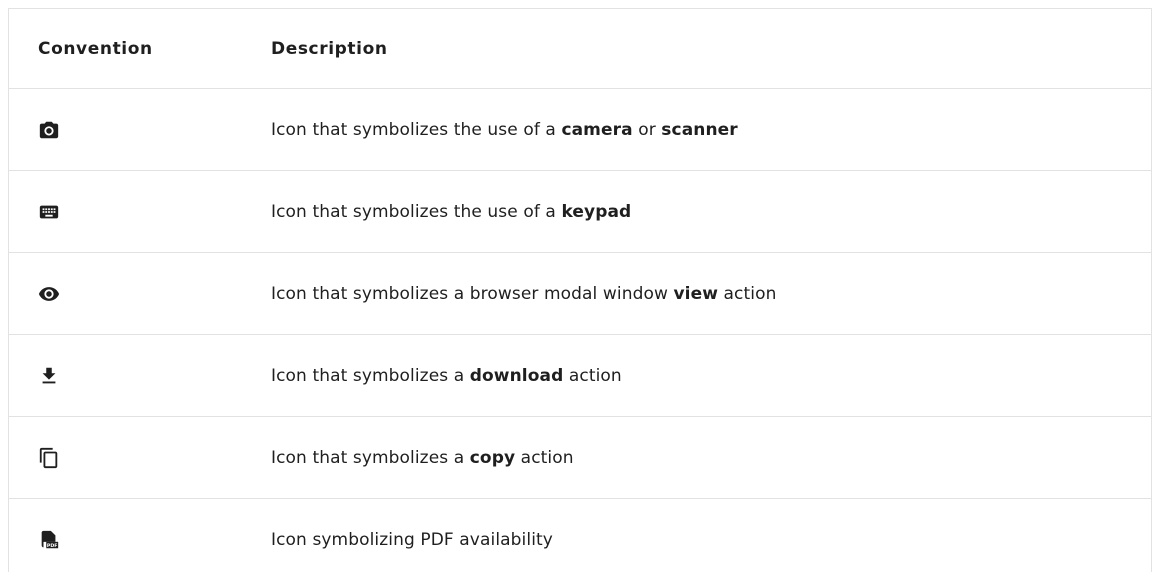 This screenshot has width=1152, height=581. I want to click on row-description: Icon that symbolizes a download action, so click(446, 375).